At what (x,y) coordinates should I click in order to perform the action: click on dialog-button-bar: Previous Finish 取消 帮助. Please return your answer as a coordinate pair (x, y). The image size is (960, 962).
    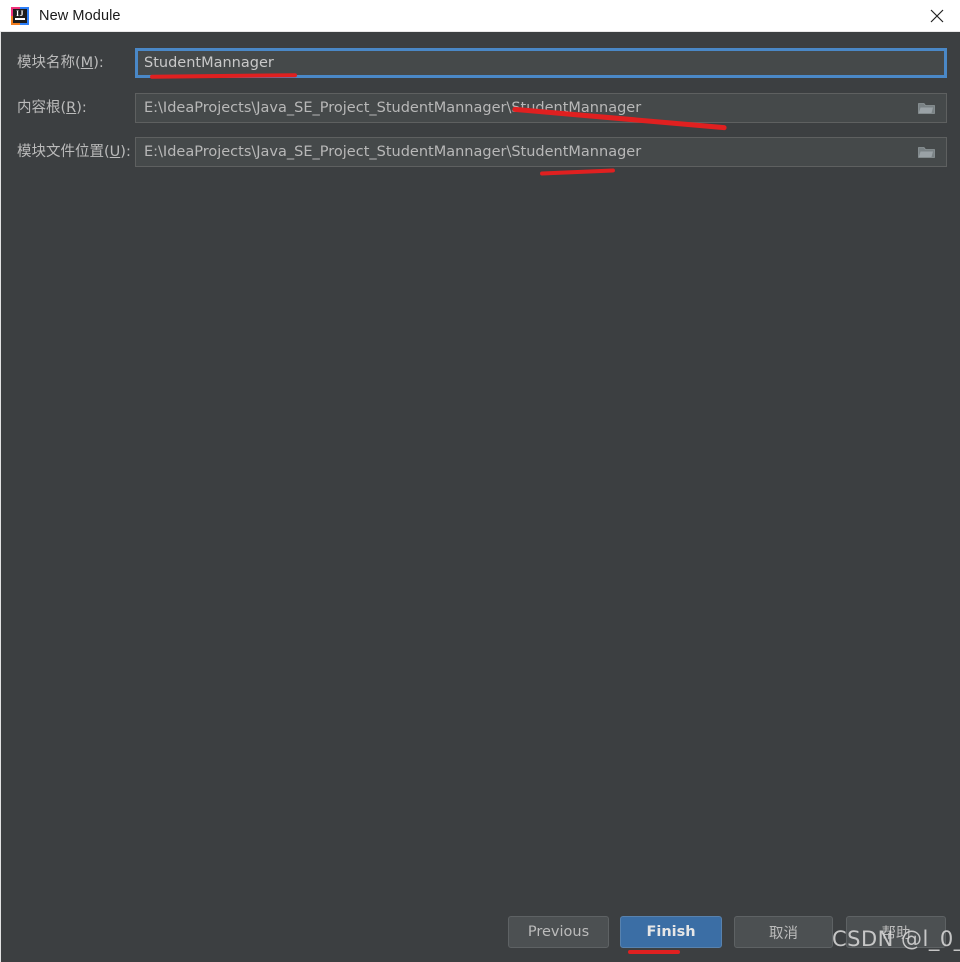
    Looking at the image, I should click on (480, 934).